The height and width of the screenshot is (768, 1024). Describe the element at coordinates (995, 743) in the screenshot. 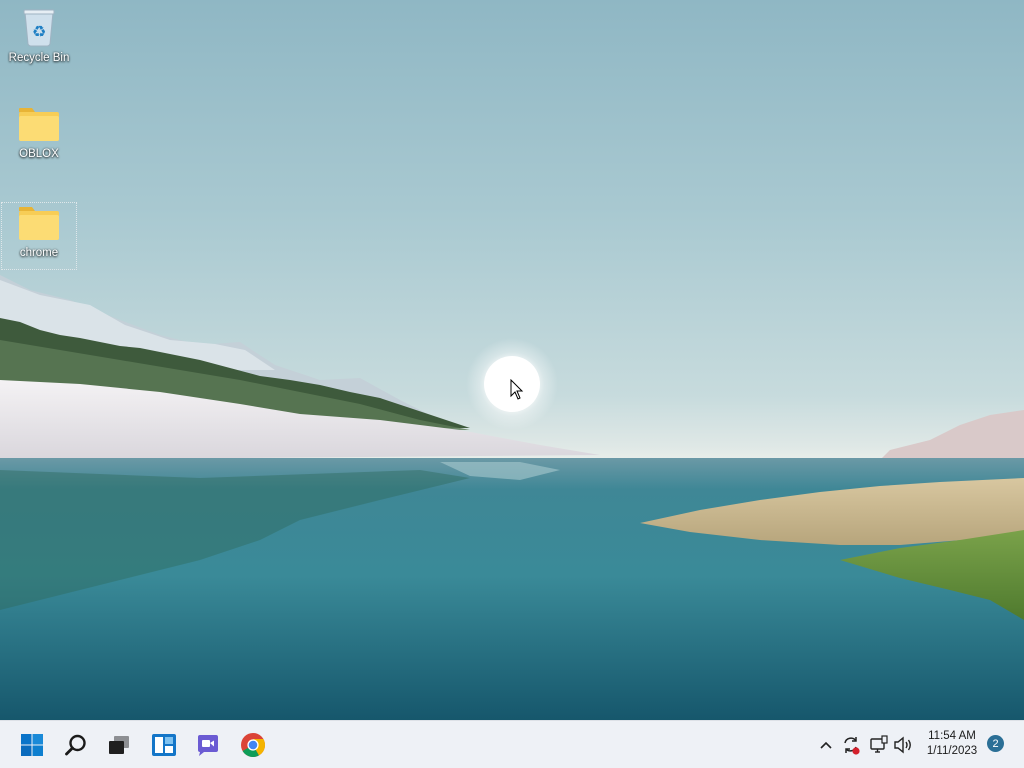

I see `notification-badge: 2` at that location.